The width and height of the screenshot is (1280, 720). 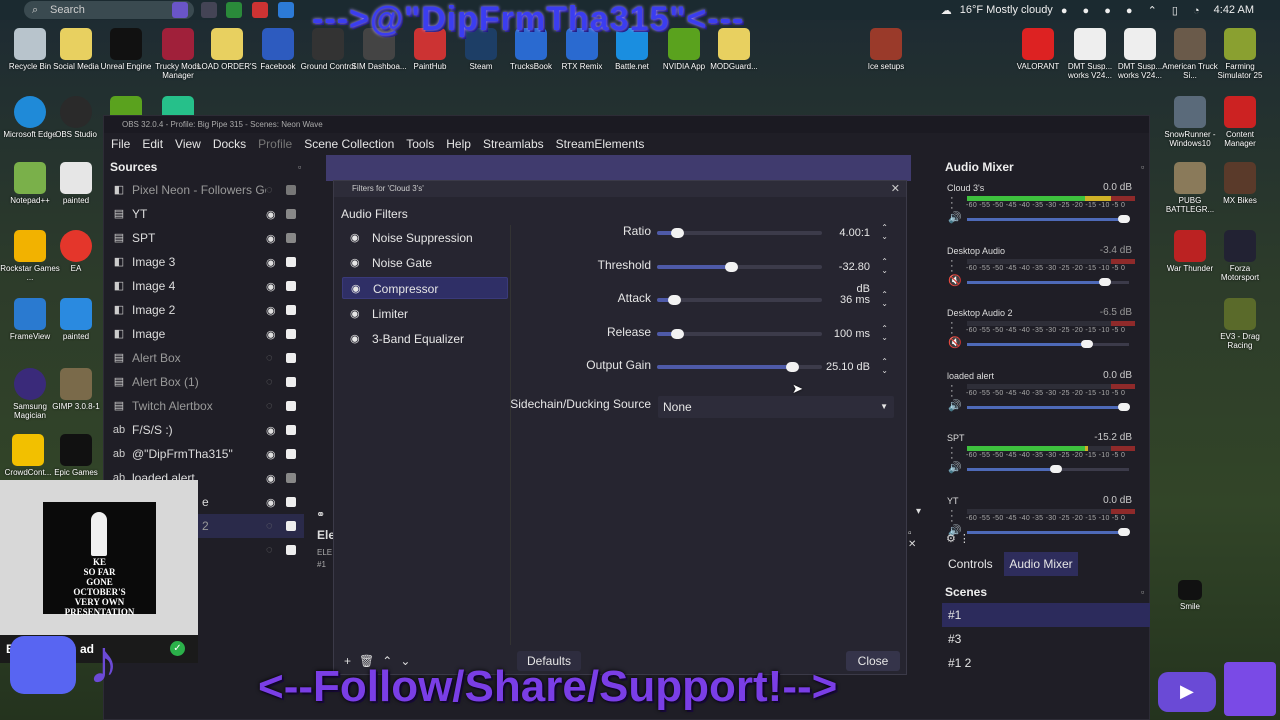 What do you see at coordinates (320, 514) in the screenshot?
I see `link-icon: ⚭` at bounding box center [320, 514].